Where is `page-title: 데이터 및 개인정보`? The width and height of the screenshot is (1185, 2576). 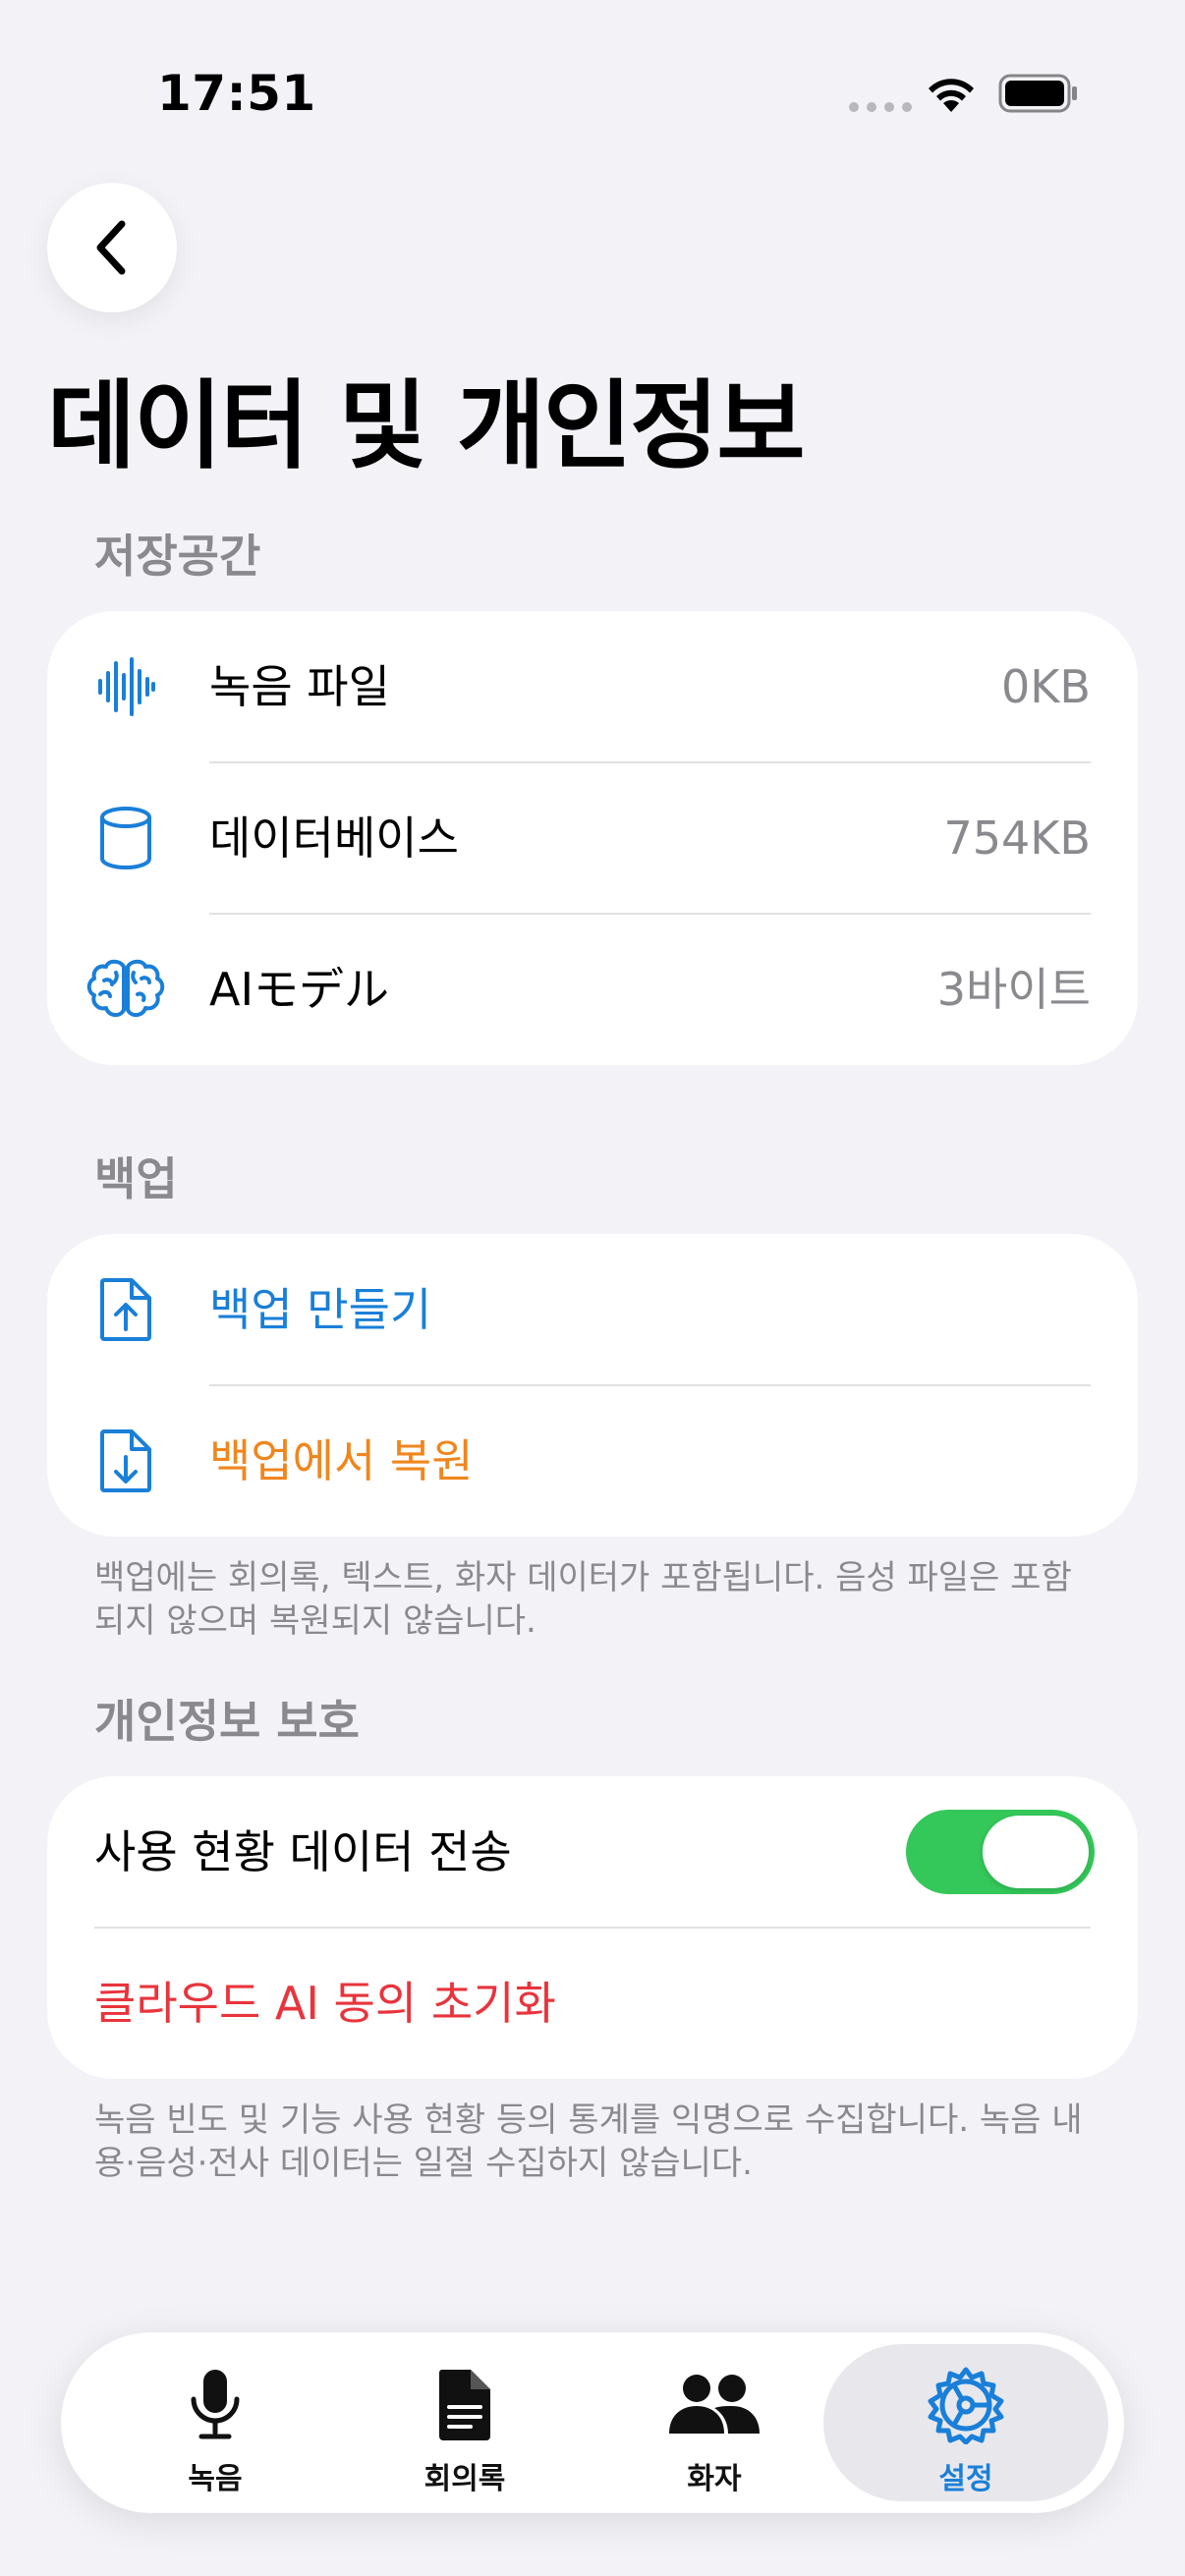 page-title: 데이터 및 개인정보 is located at coordinates (427, 426).